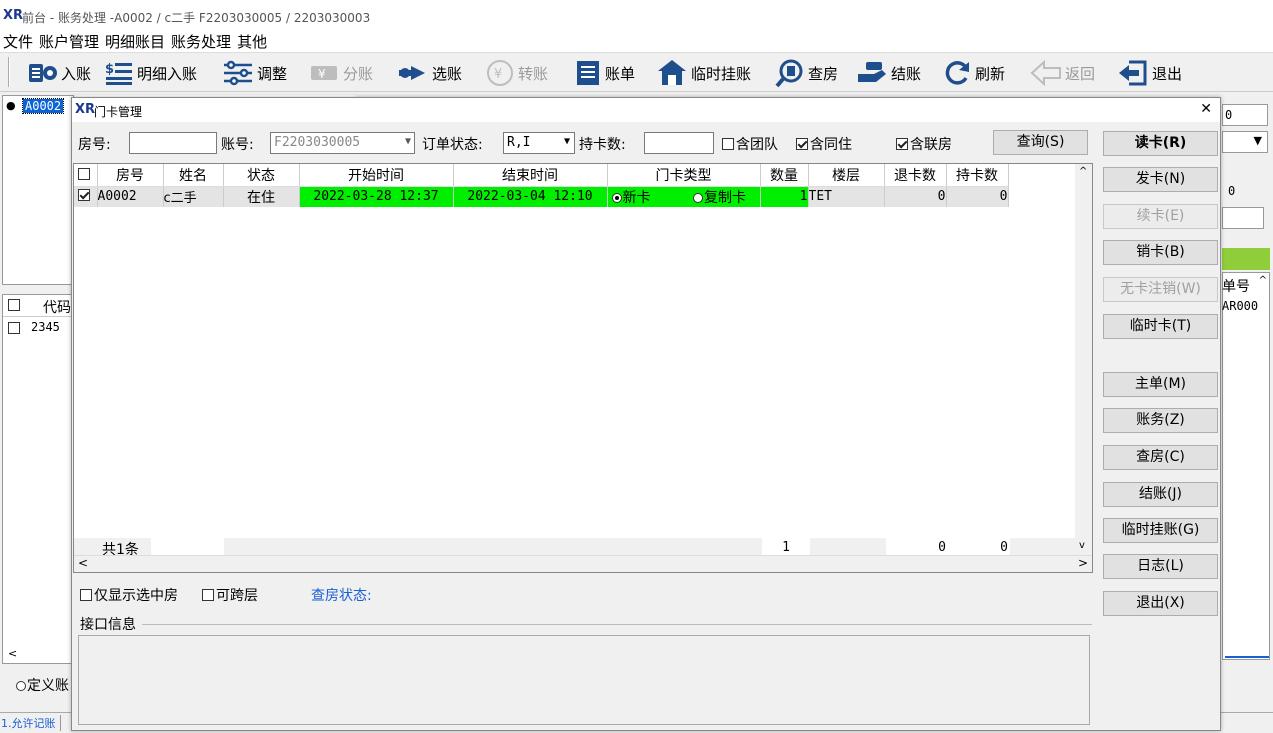 This screenshot has width=1273, height=733. I want to click on checkout-button: 结账(J), so click(1160, 494).